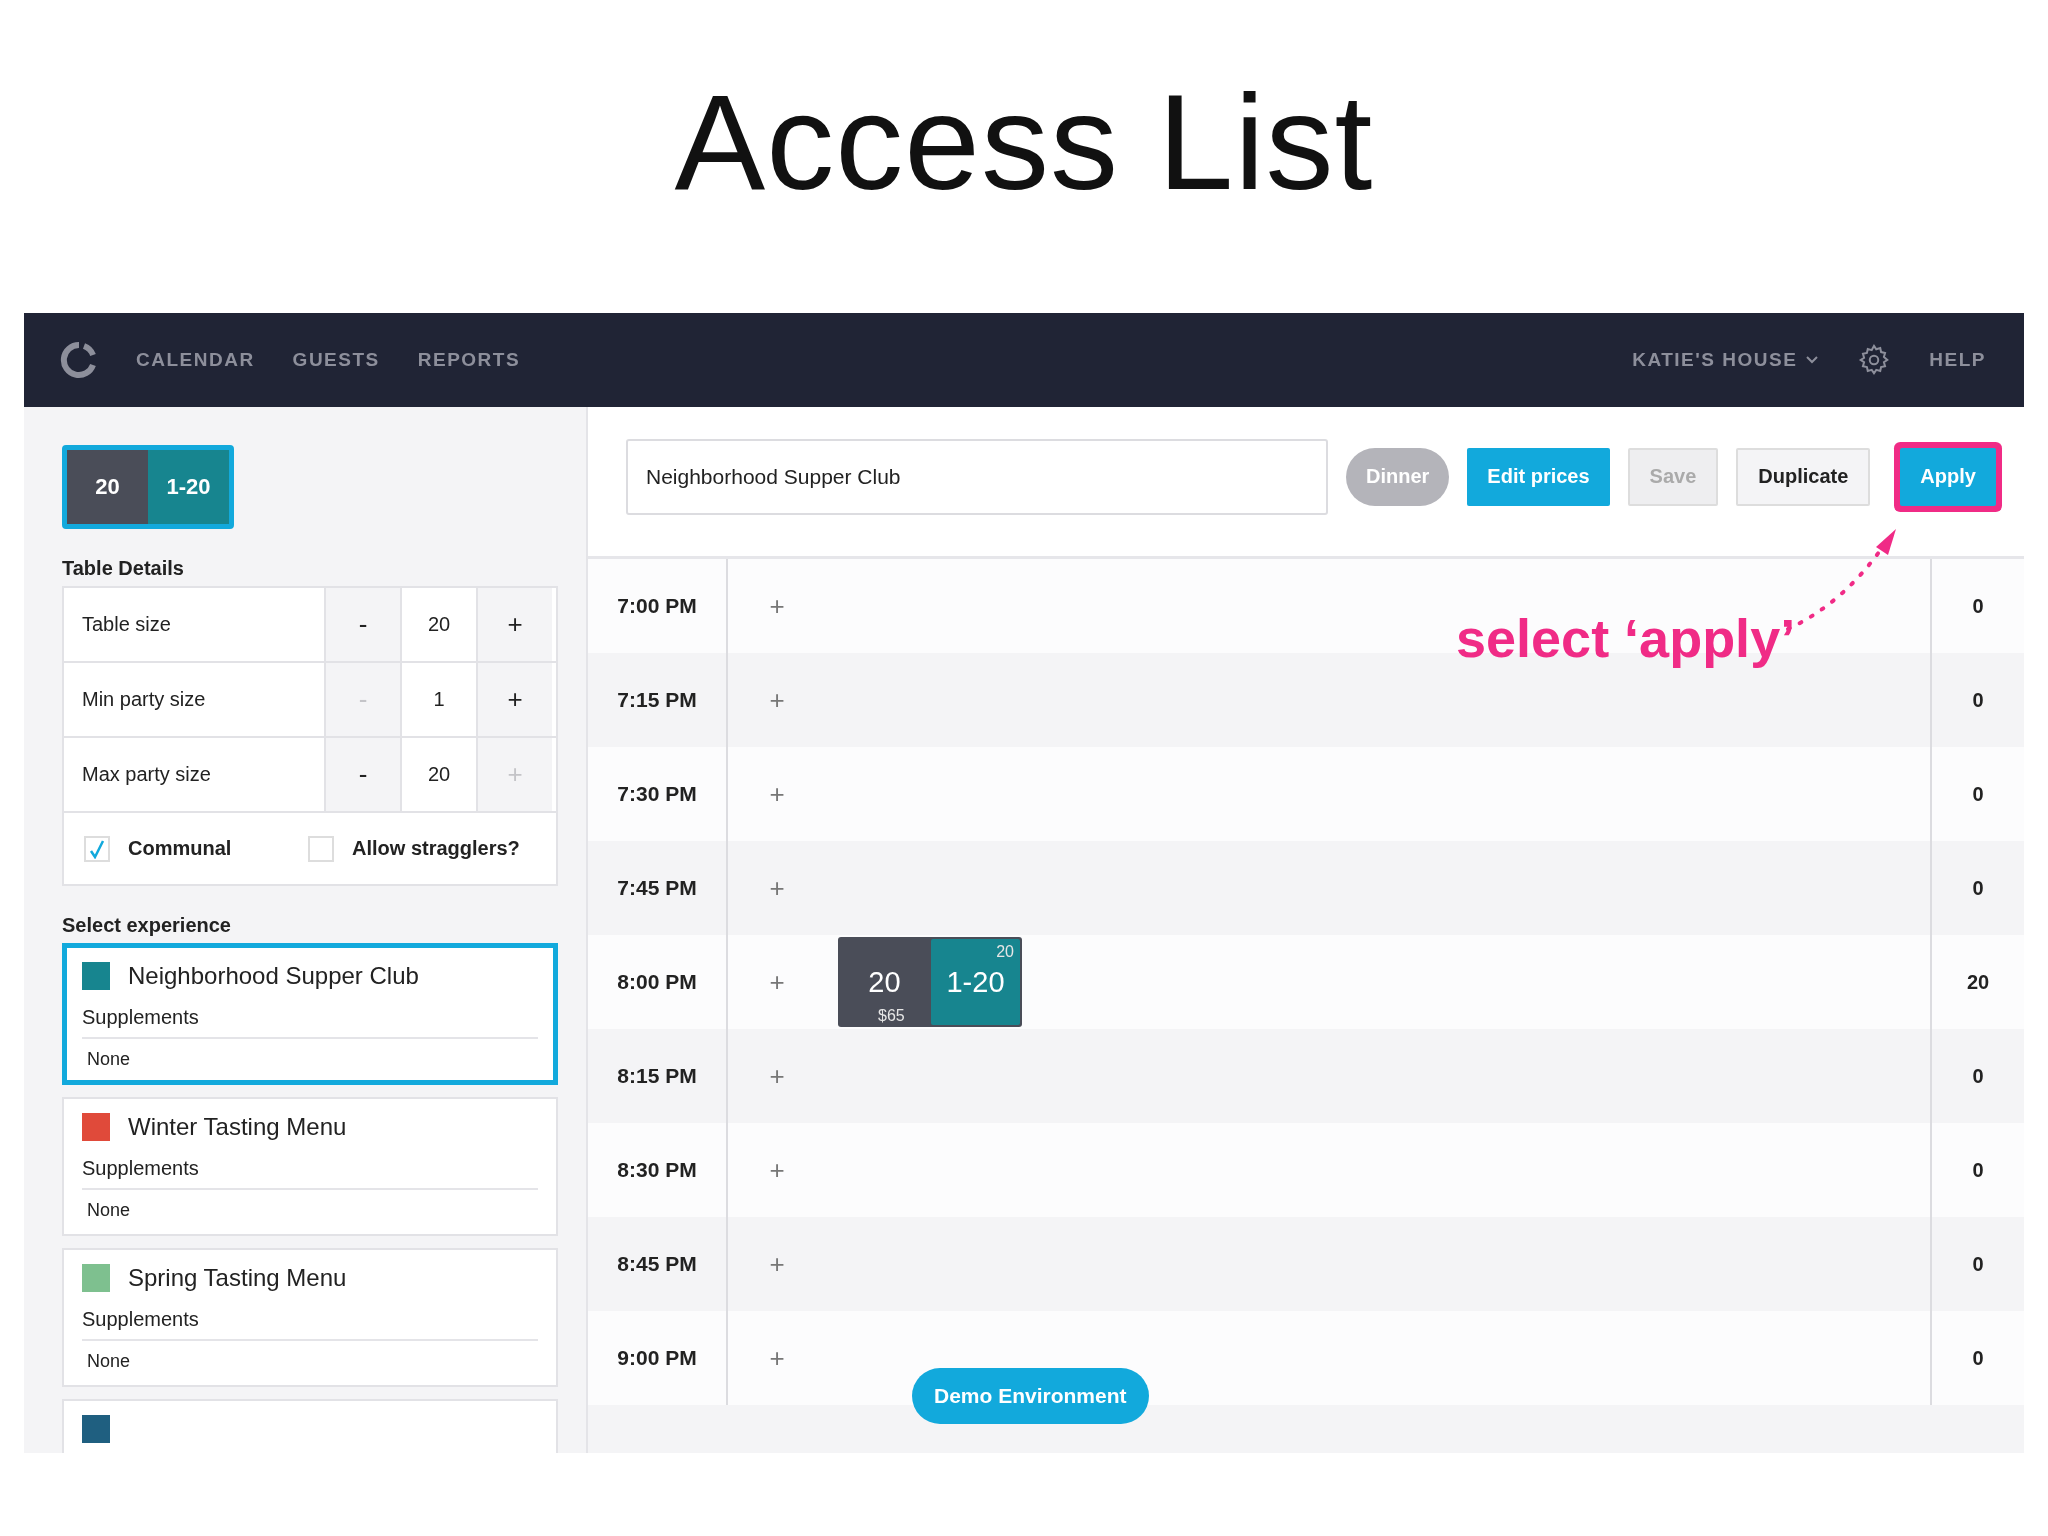 The width and height of the screenshot is (2048, 1536). What do you see at coordinates (237, 1127) in the screenshot?
I see `experience-name: Winter Tasting Menu` at bounding box center [237, 1127].